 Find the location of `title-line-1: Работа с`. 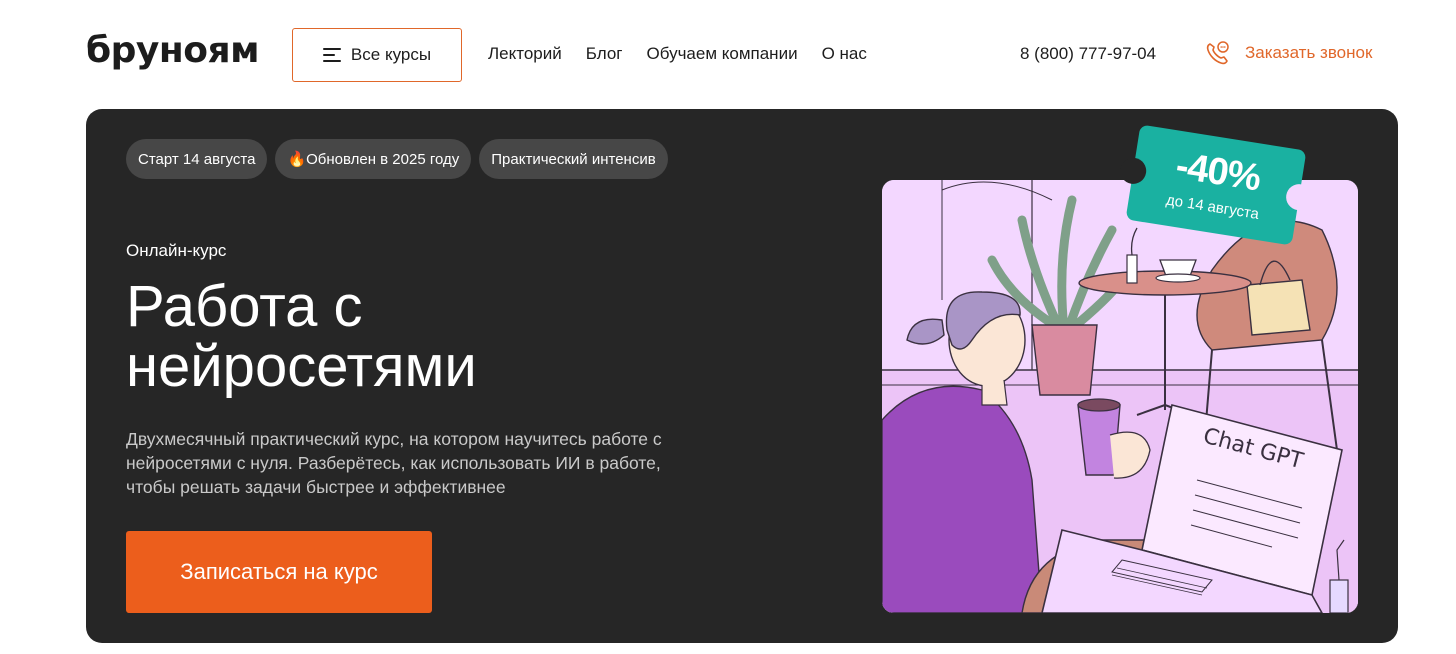

title-line-1: Работа с is located at coordinates (244, 306).